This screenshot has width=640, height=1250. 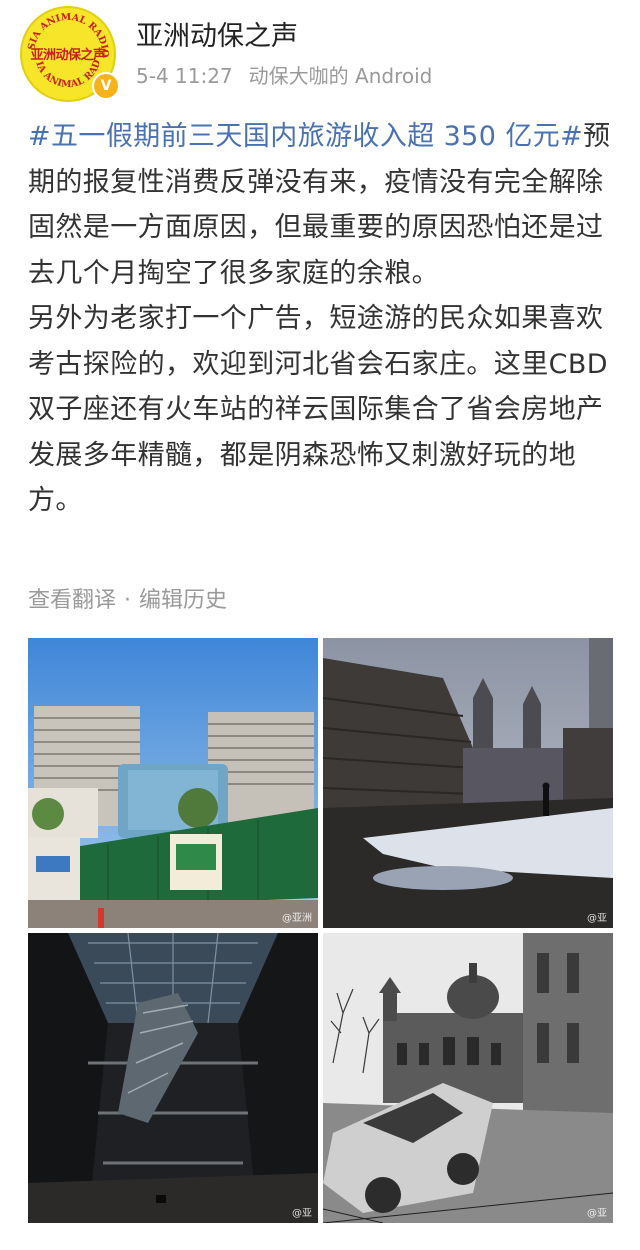 What do you see at coordinates (302, 1213) in the screenshot?
I see `photo-3-watermark: @亚` at bounding box center [302, 1213].